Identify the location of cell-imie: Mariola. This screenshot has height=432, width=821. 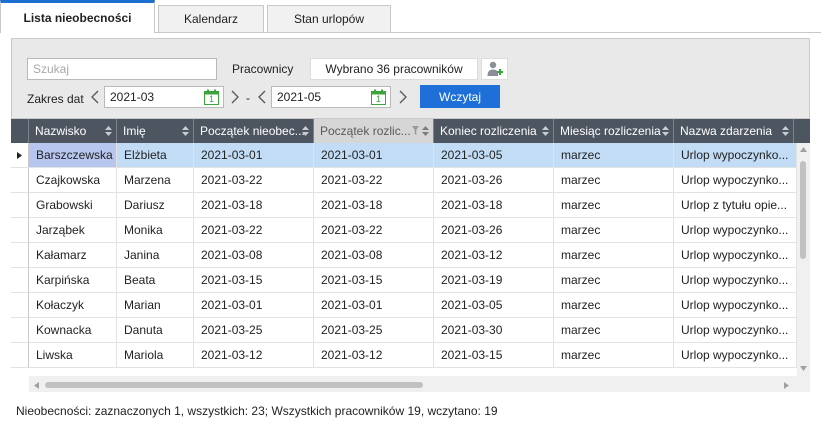
(155, 355).